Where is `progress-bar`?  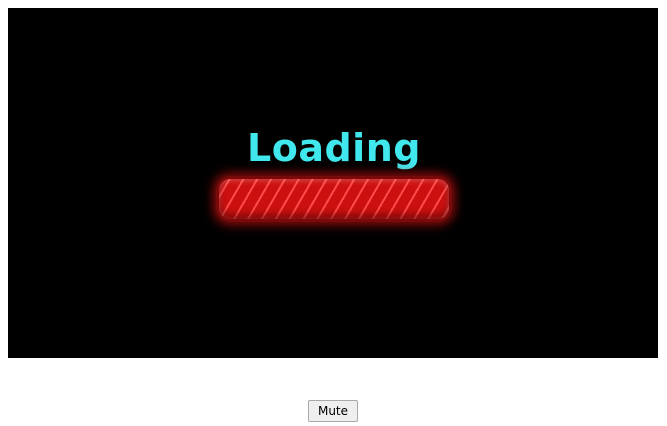 progress-bar is located at coordinates (334, 199).